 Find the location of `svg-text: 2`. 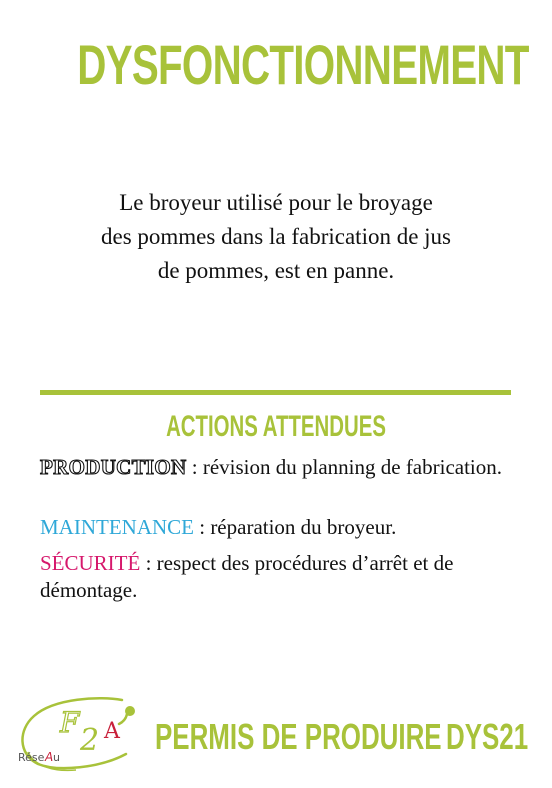

svg-text: 2 is located at coordinates (89, 740).